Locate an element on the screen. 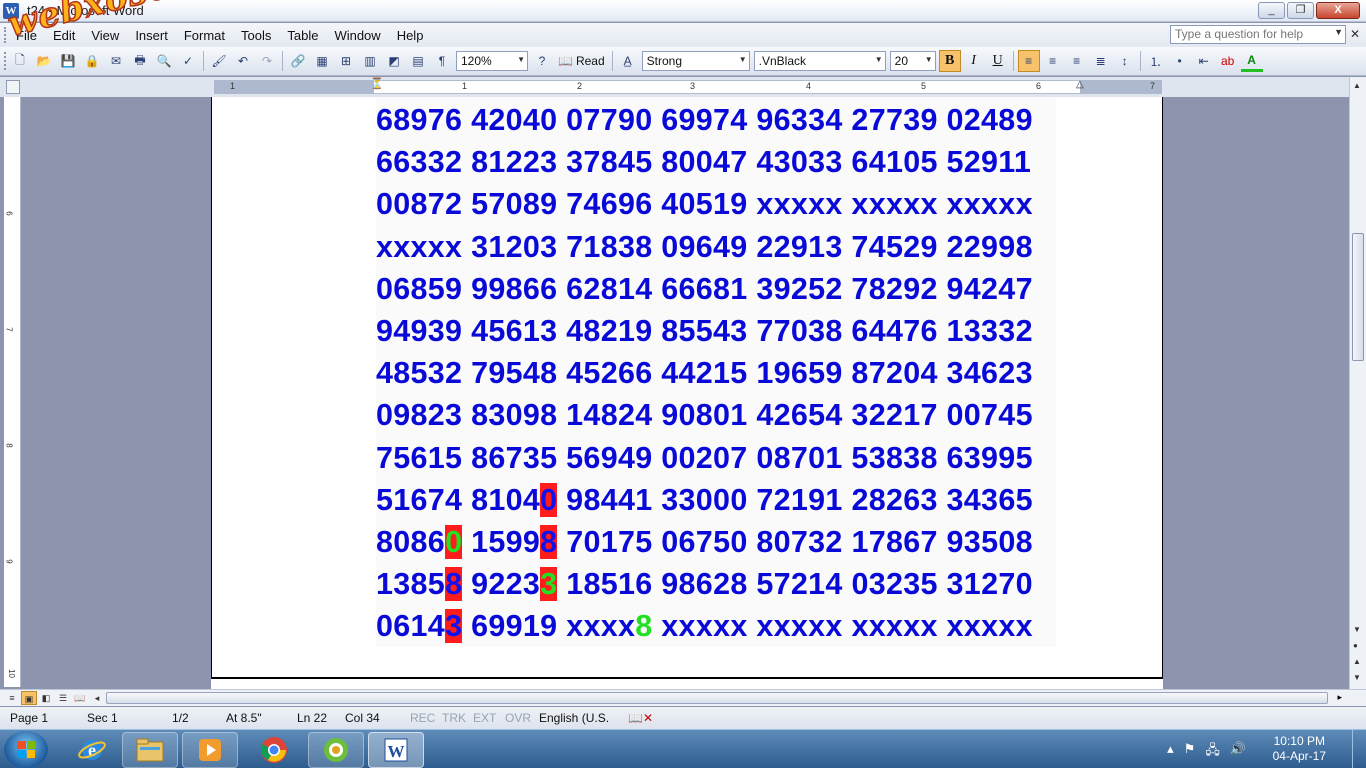 Image resolution: width=1366 pixels, height=768 pixels. horizontal-scroll-thumb is located at coordinates (717, 698).